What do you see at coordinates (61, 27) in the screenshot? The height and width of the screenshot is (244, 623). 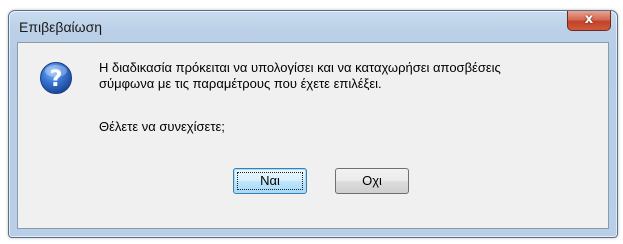 I see `dialog-title: Επιβεβαίωση` at bounding box center [61, 27].